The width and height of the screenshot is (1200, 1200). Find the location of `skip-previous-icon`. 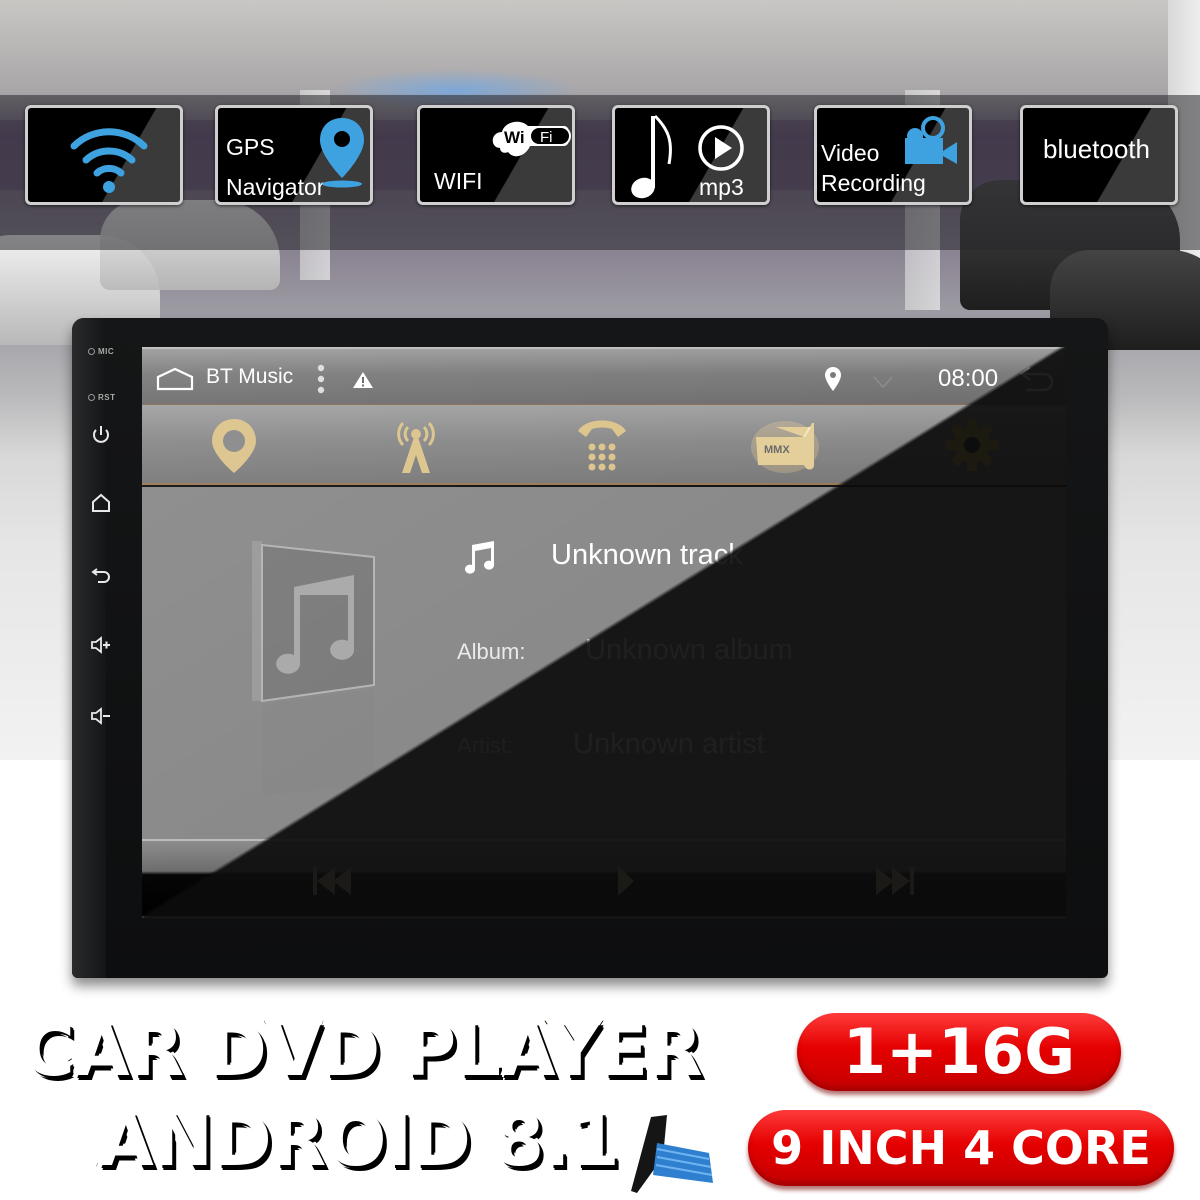

skip-previous-icon is located at coordinates (335, 881).